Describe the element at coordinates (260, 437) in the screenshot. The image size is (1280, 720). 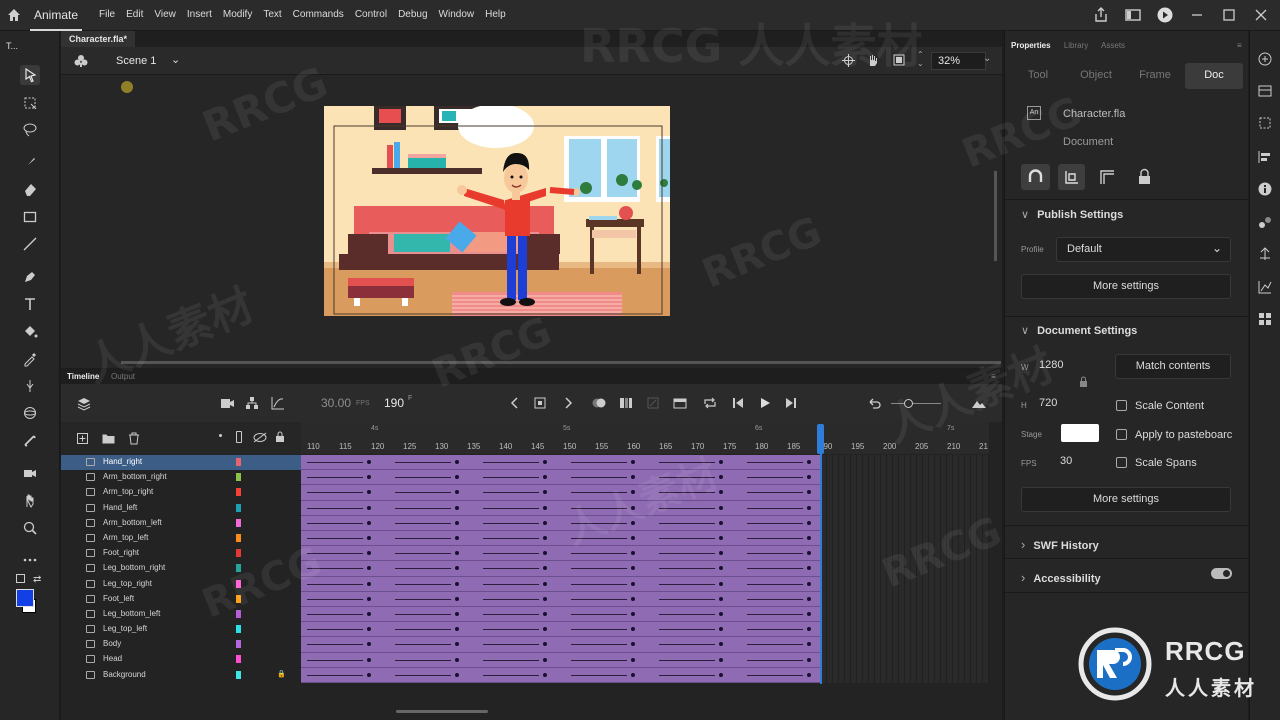
I see `hide-layers-icon` at that location.